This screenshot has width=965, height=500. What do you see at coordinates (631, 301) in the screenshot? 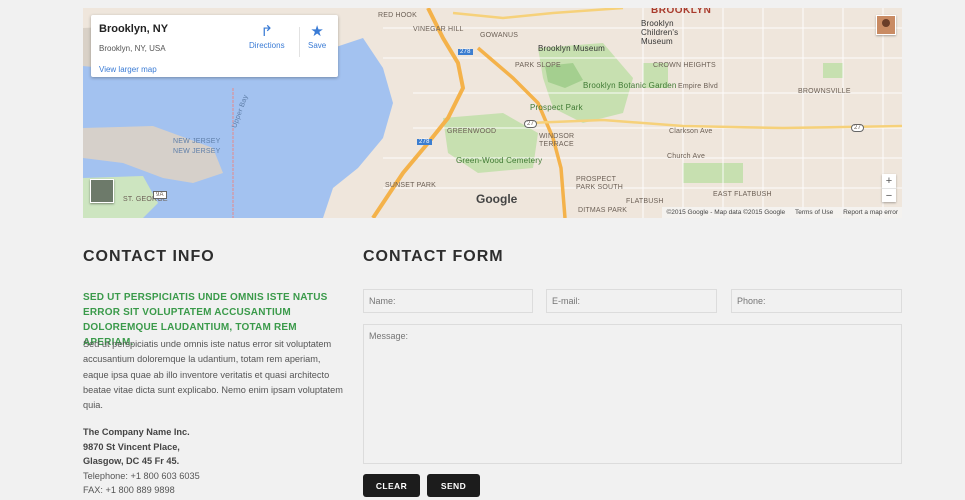
I see `email-input` at bounding box center [631, 301].